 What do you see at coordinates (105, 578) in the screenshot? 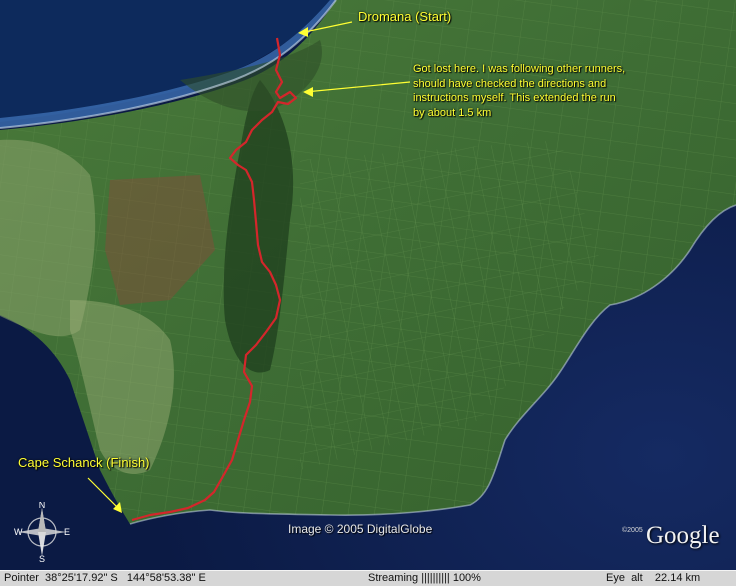
I see `pointer-coordinates: Pointer 38°25'17.92" S 144°58'53.38" E` at bounding box center [105, 578].